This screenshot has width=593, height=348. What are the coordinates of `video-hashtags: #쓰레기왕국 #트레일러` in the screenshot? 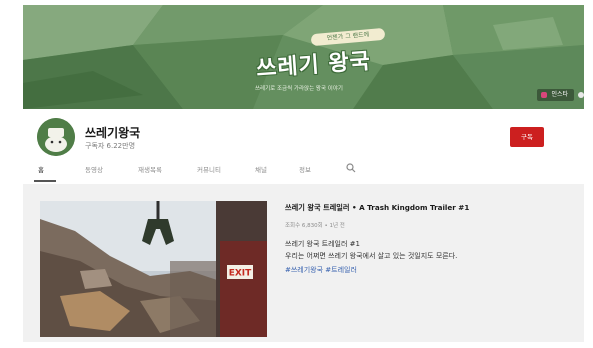 It's located at (321, 270).